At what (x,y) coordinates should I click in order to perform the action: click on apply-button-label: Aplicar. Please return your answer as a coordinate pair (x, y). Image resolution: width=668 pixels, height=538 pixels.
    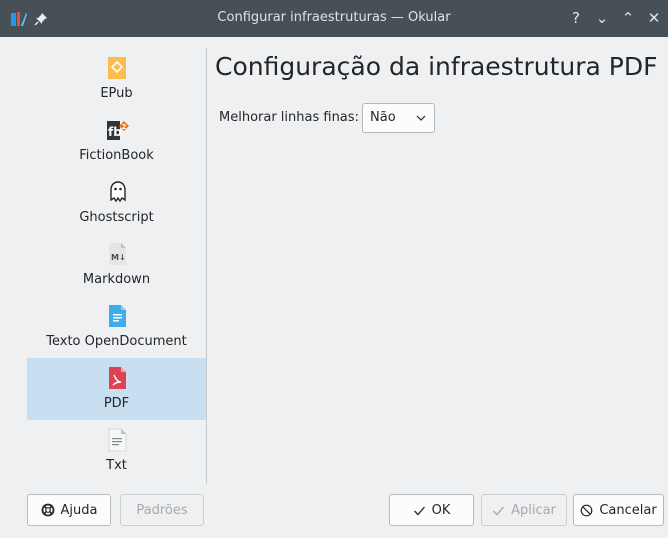
    Looking at the image, I should click on (533, 510).